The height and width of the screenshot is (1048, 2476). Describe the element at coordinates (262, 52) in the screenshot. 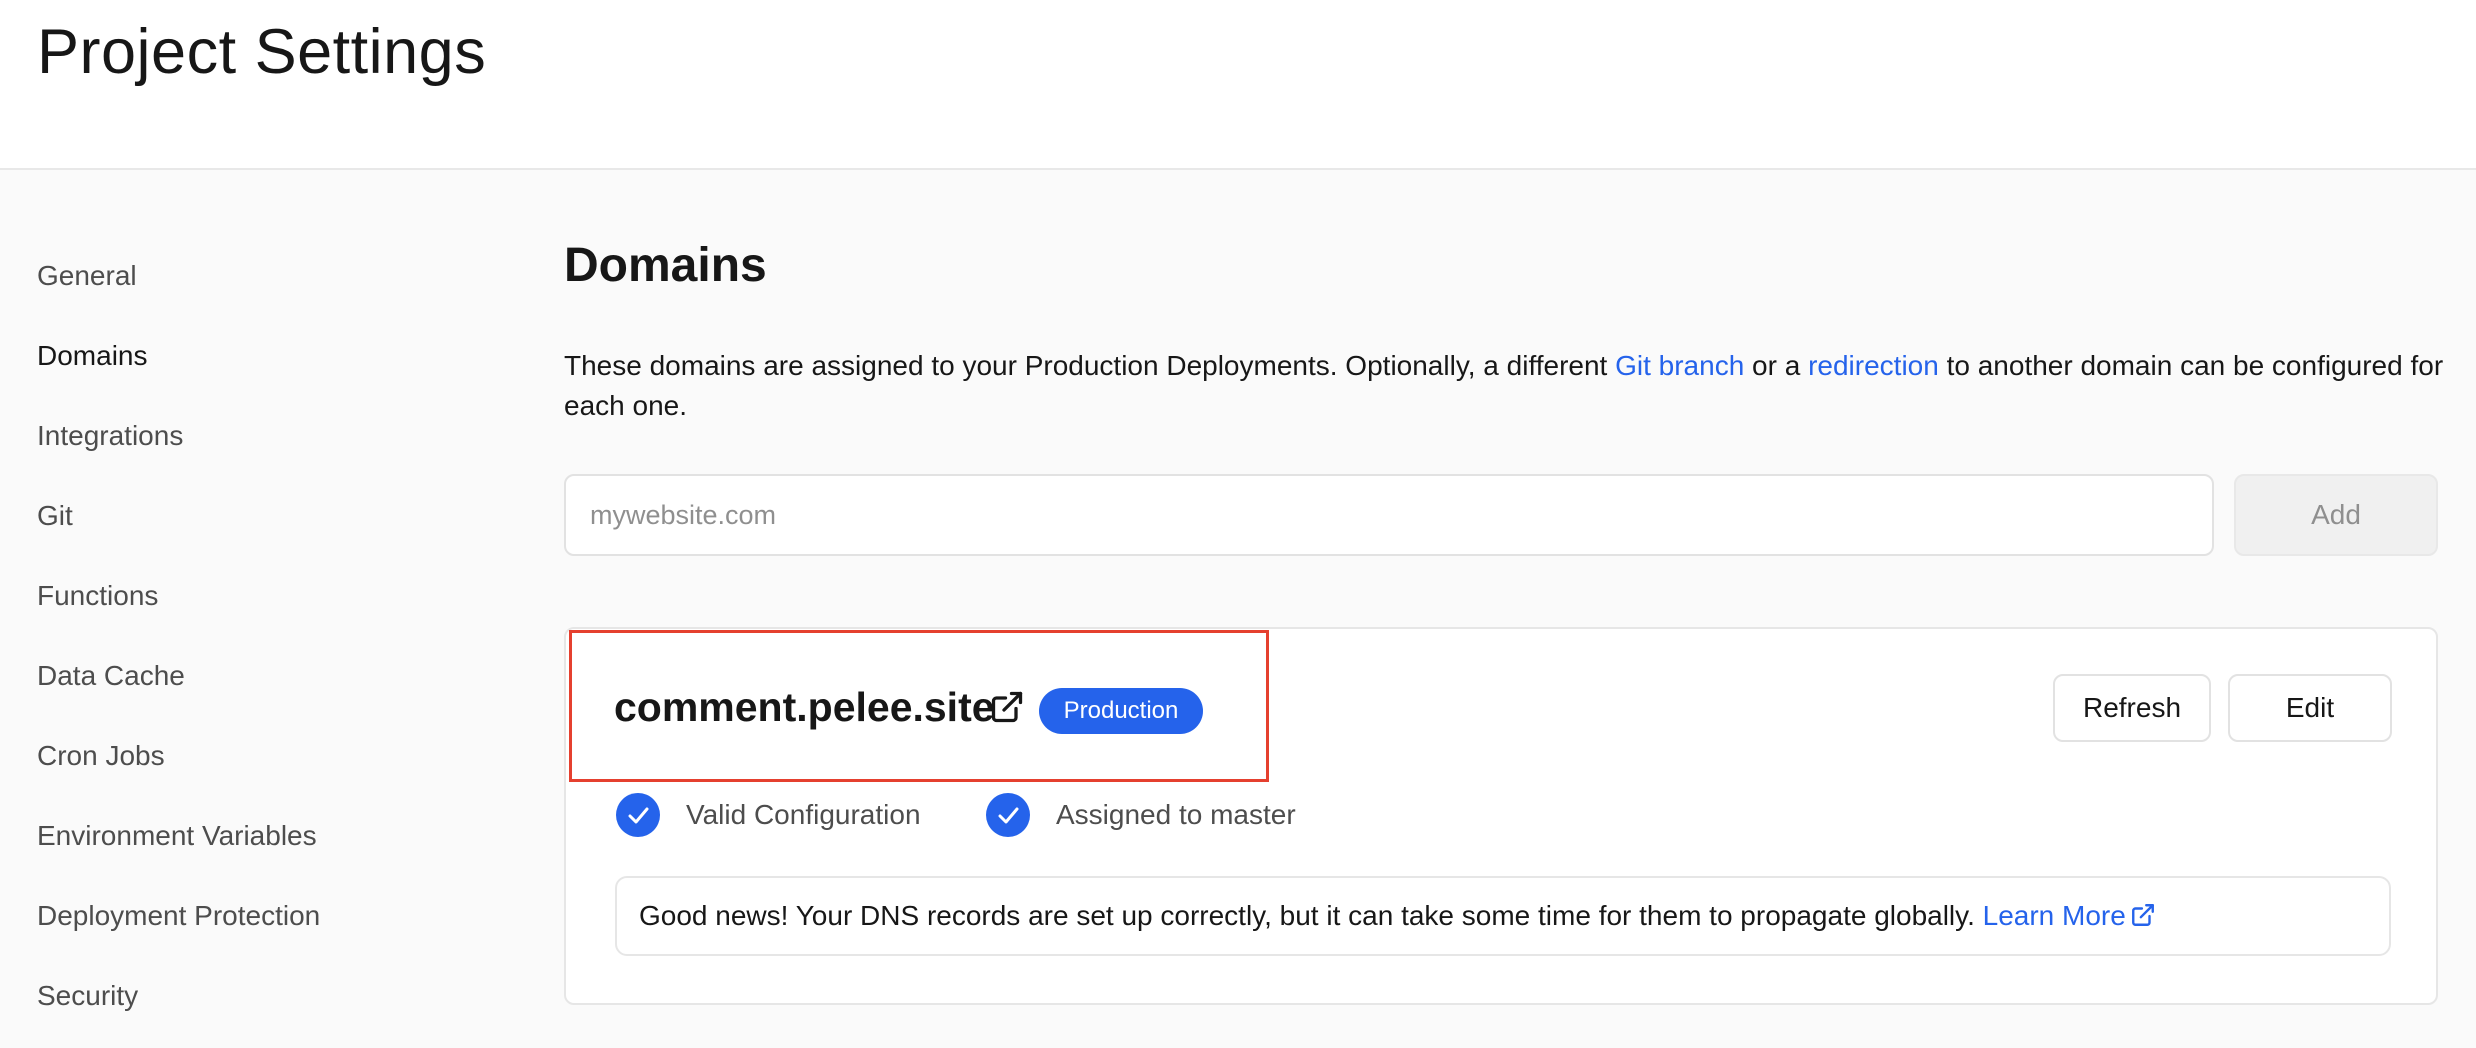

I see `page-title: Project Settings` at that location.